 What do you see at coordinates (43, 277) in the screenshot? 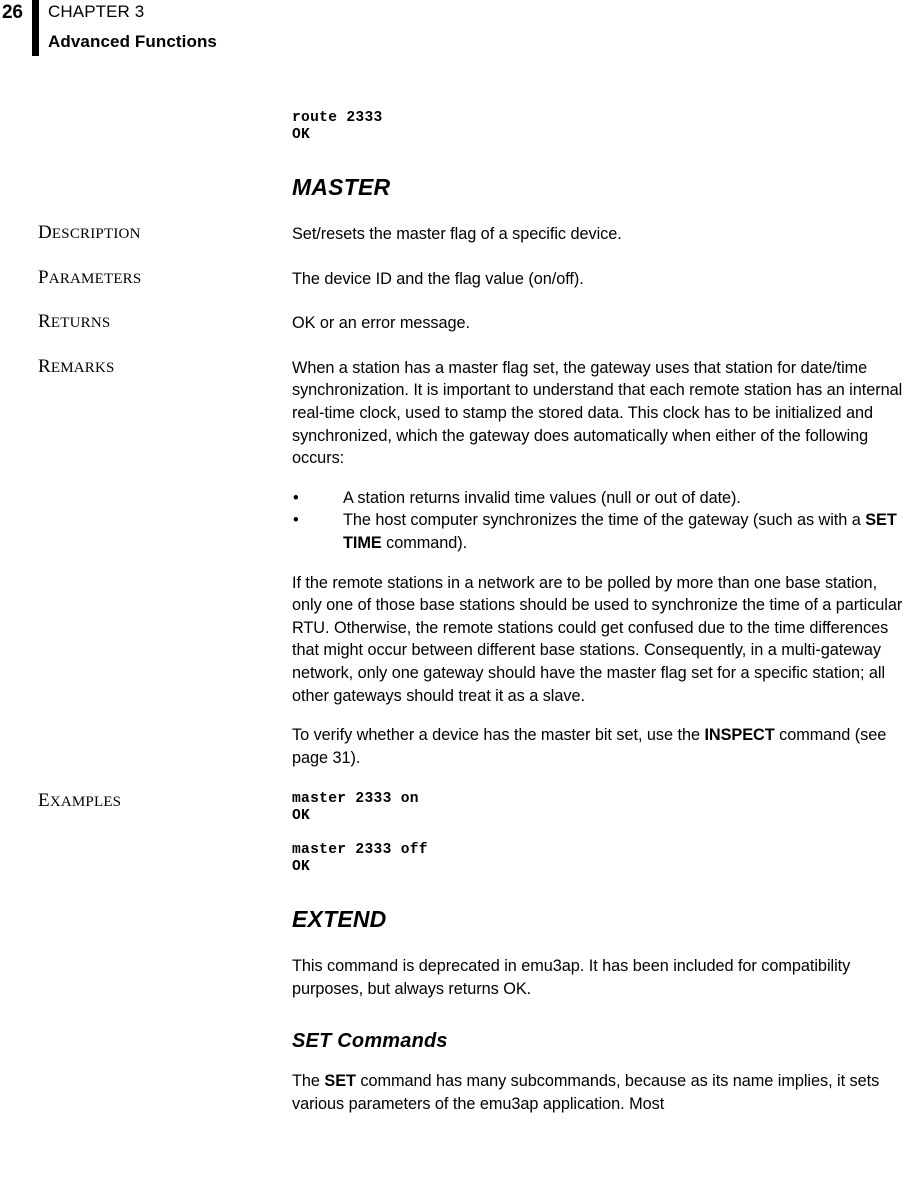
I see `label-parameters-initial: P` at bounding box center [43, 277].